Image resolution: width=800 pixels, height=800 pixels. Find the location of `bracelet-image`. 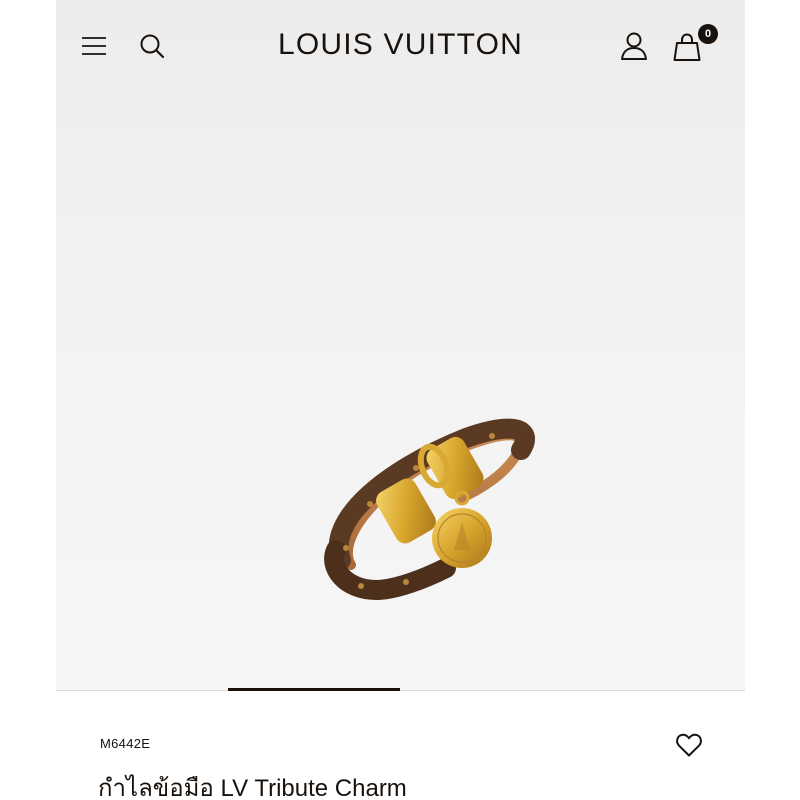

bracelet-image is located at coordinates (429, 509).